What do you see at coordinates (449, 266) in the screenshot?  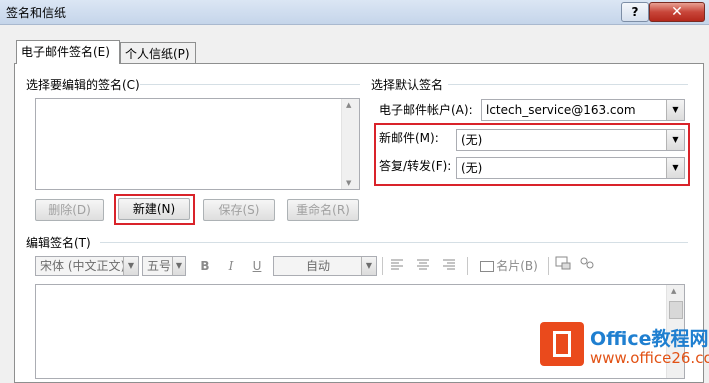 I see `align-right-icon` at bounding box center [449, 266].